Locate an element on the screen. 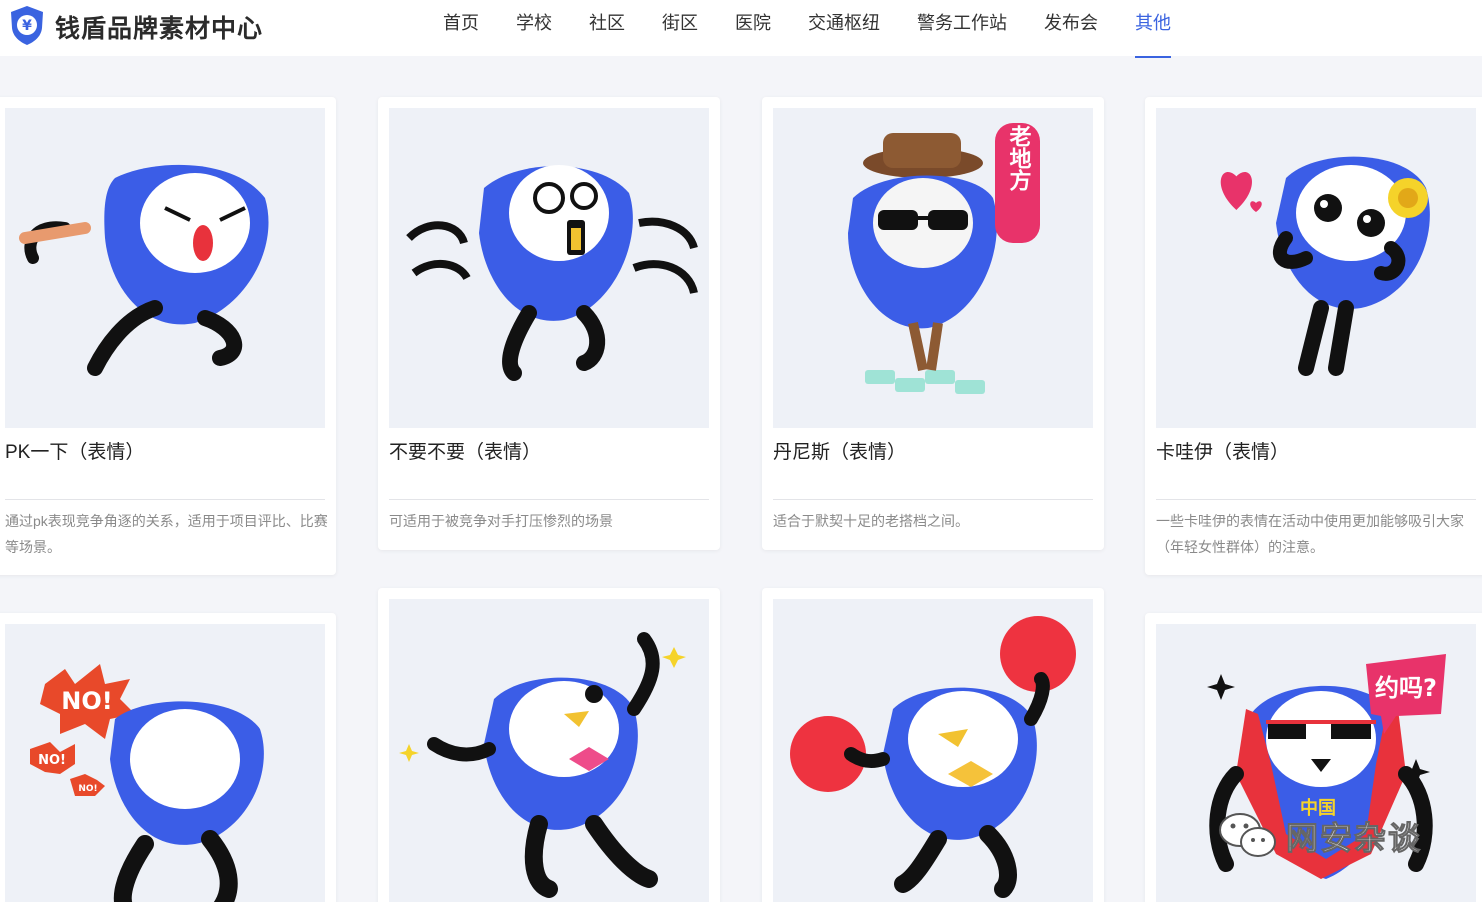 The height and width of the screenshot is (902, 1482). card-description: 通过pk表现竞争角逐的关系，适用于项目评比、比赛等场景。 is located at coordinates (166, 534).